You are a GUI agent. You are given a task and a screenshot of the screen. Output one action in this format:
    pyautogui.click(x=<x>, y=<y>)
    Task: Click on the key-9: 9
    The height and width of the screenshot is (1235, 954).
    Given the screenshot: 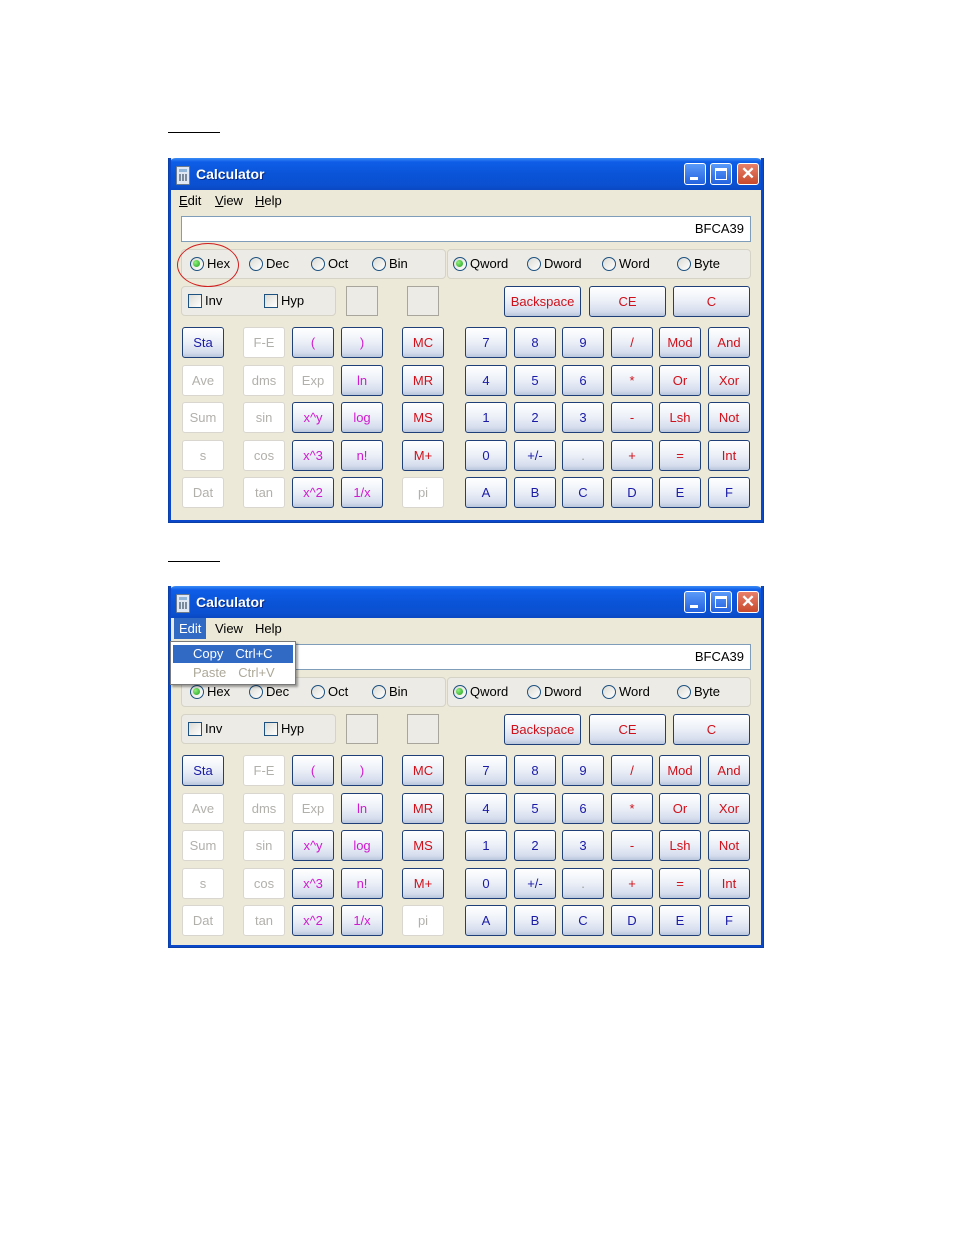 What is the action you would take?
    pyautogui.click(x=583, y=342)
    